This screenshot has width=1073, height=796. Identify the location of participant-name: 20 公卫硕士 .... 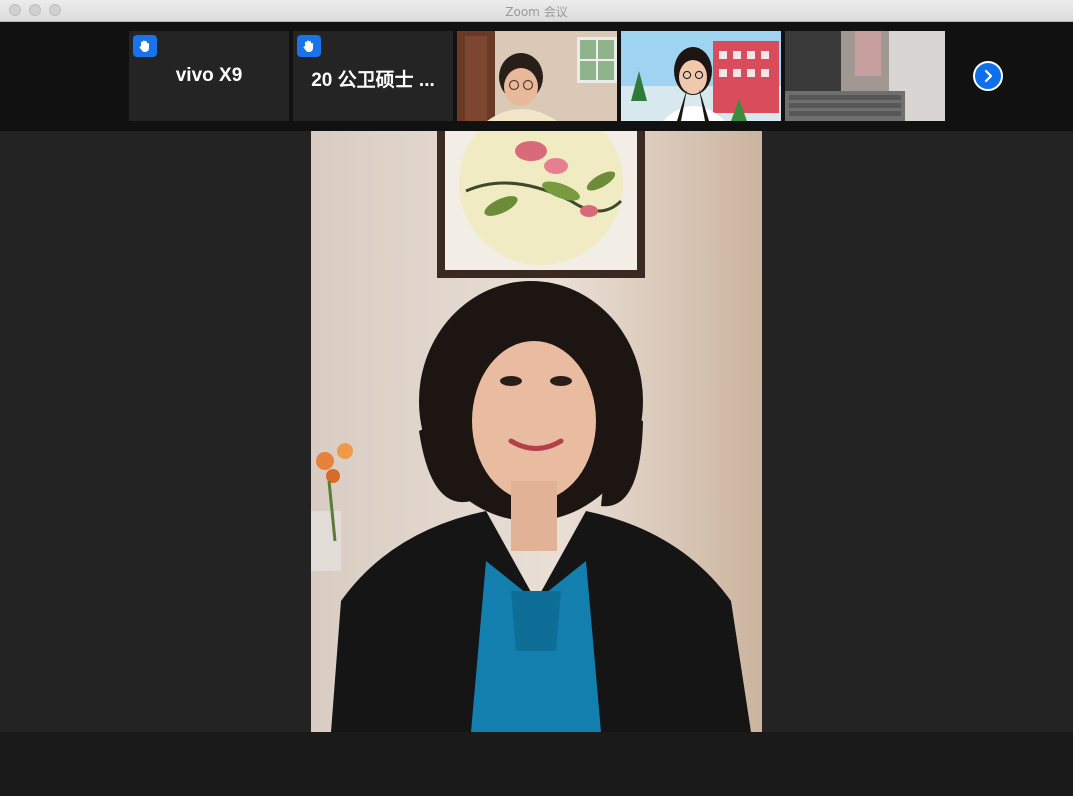
(373, 80).